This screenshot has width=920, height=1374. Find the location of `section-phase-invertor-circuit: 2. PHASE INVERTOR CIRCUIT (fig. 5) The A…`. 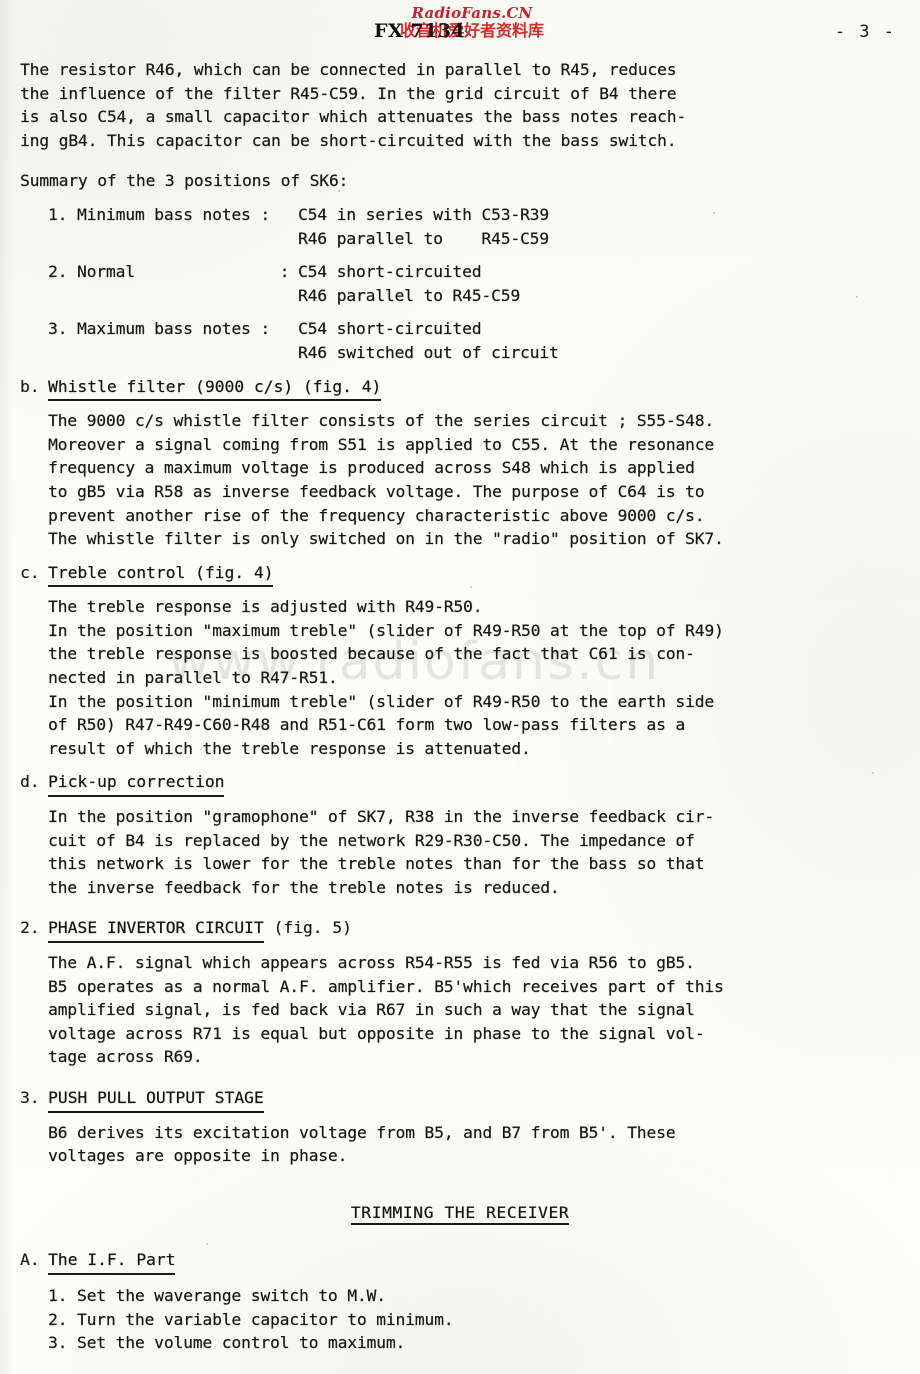

section-phase-invertor-circuit: 2. PHASE INVERTOR CIRCUIT (fig. 5) The A… is located at coordinates (460, 992).